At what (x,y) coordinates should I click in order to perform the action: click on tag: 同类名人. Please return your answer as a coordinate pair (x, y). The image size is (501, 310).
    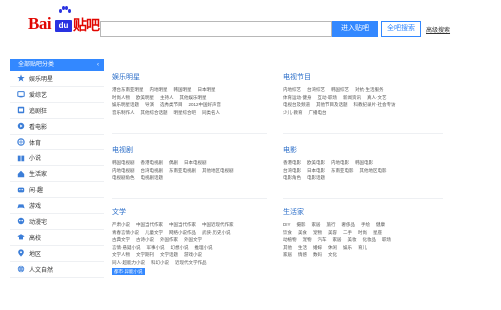
    Looking at the image, I should click on (211, 112).